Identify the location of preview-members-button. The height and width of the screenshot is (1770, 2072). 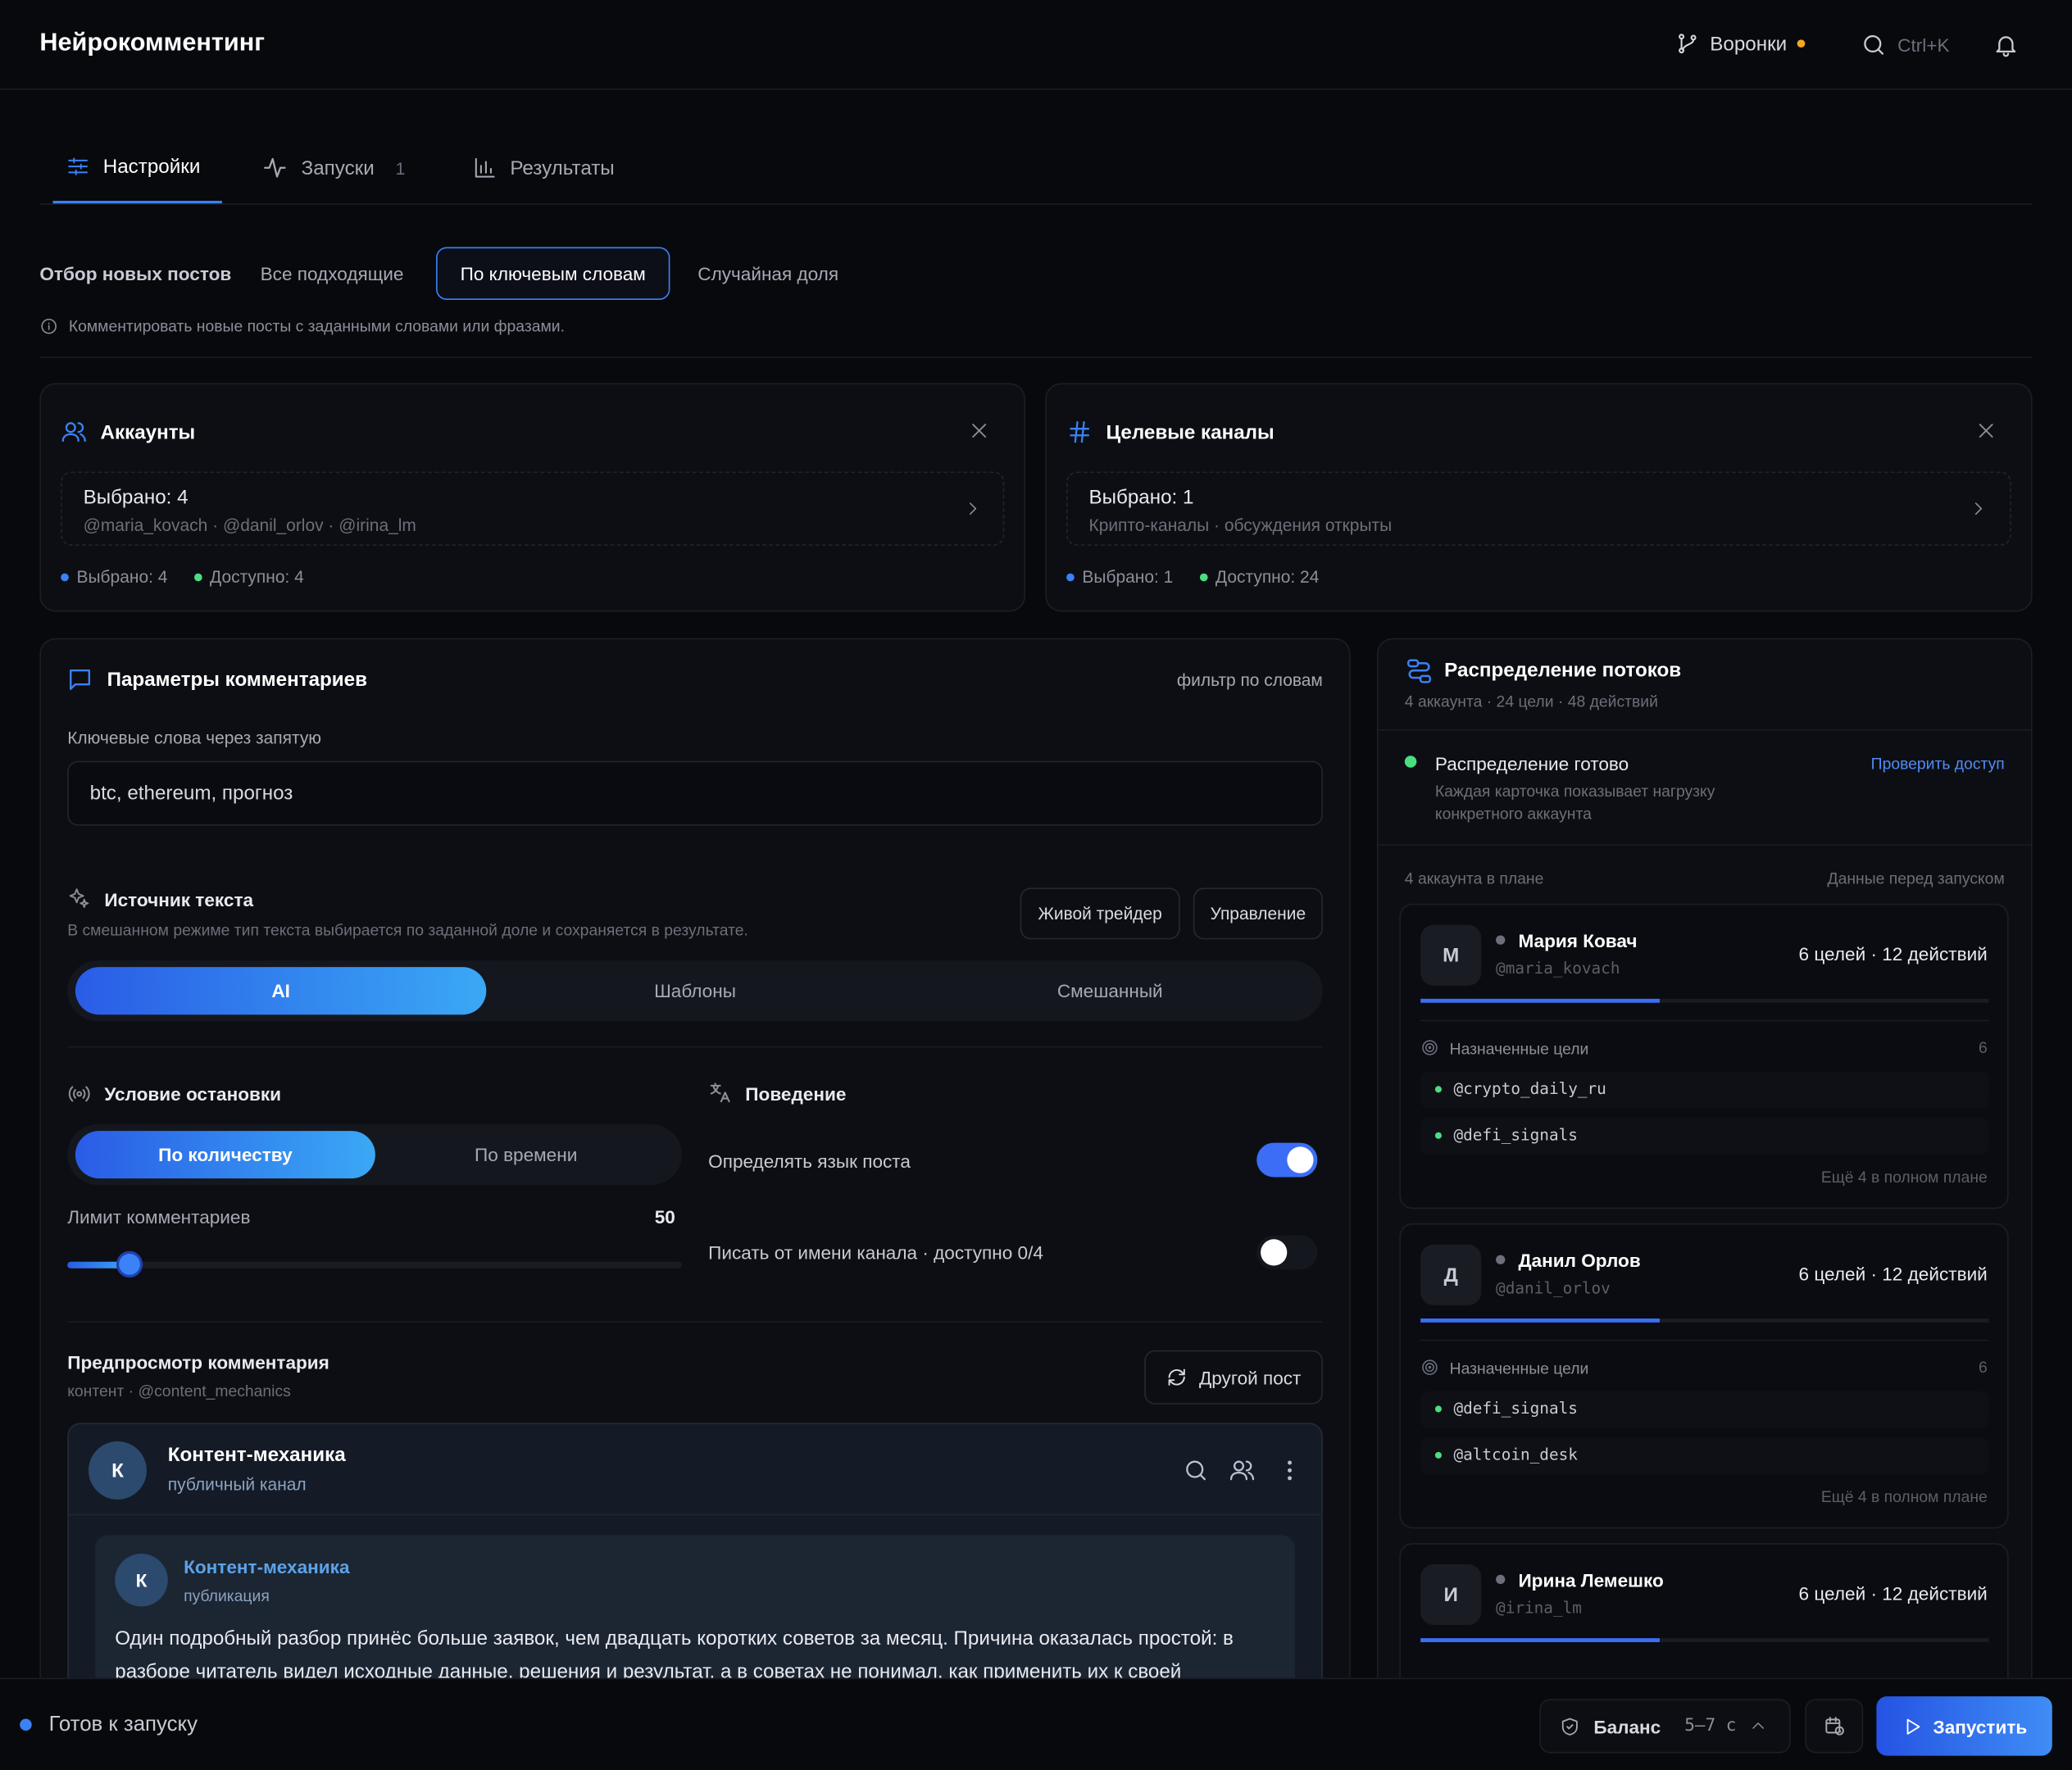
(1242, 1470).